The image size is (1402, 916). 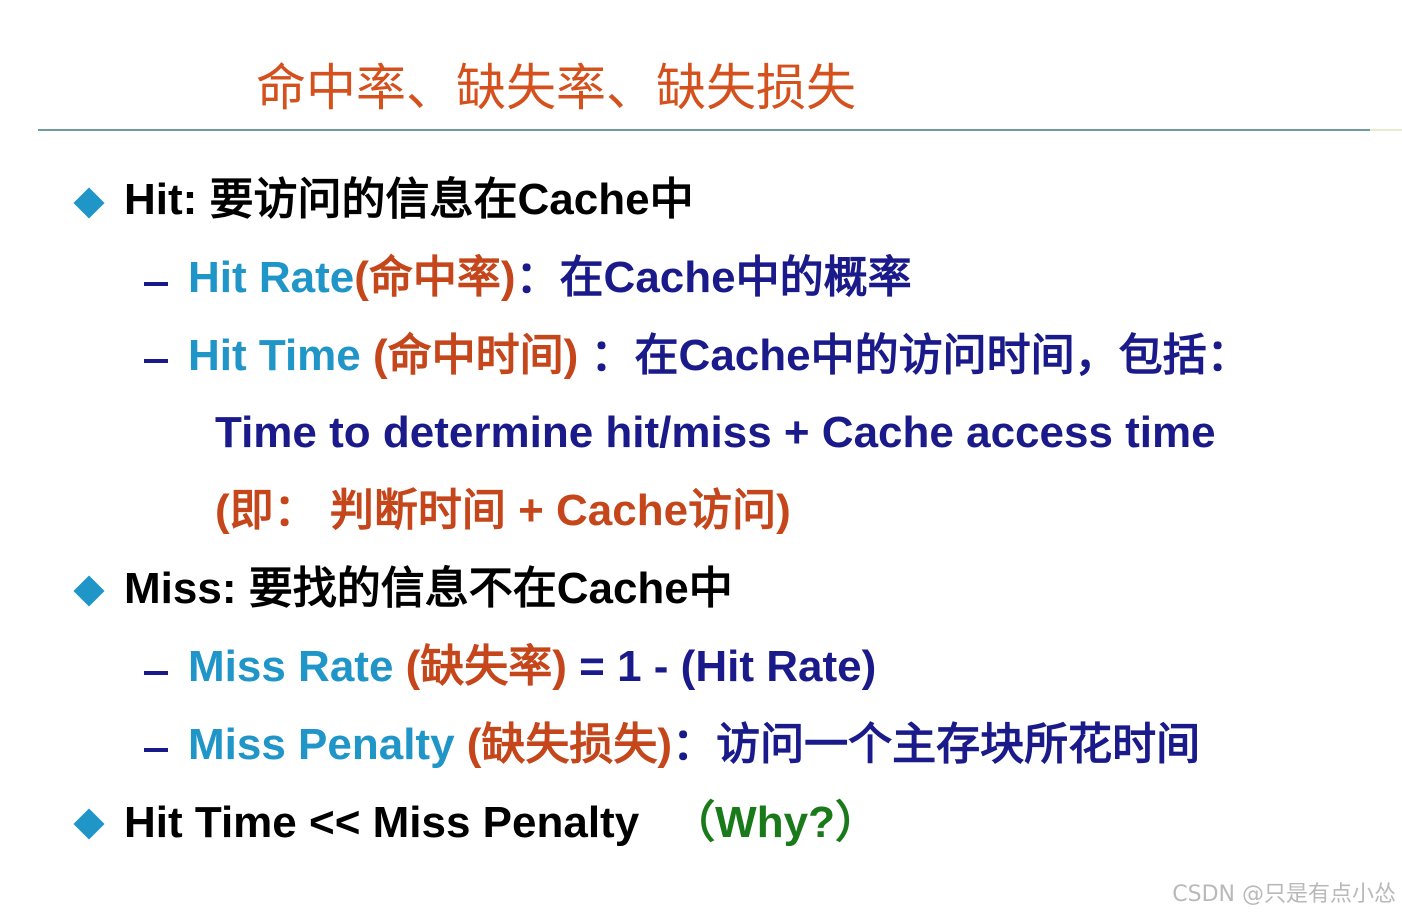 What do you see at coordinates (484, 588) in the screenshot?
I see `miss-description: 要找的信息不在Cache中` at bounding box center [484, 588].